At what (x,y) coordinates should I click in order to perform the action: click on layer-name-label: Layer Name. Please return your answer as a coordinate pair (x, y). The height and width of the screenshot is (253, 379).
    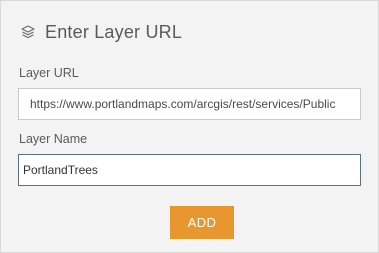
    Looking at the image, I should click on (53, 139).